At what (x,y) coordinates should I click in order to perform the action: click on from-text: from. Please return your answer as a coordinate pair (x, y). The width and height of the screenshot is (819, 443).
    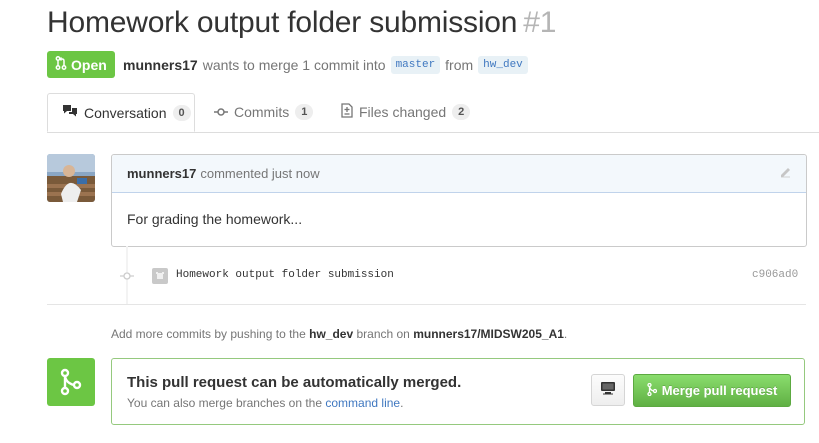
    Looking at the image, I should click on (459, 65).